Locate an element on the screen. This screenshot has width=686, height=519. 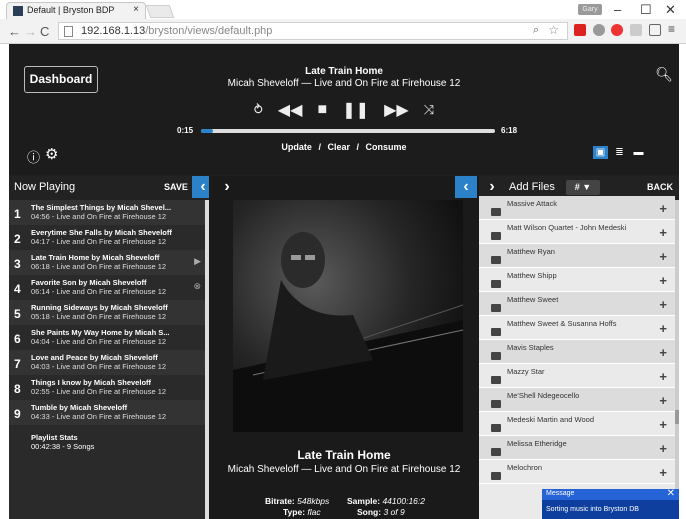
window-close-icon: ✕ is located at coordinates (670, 10).